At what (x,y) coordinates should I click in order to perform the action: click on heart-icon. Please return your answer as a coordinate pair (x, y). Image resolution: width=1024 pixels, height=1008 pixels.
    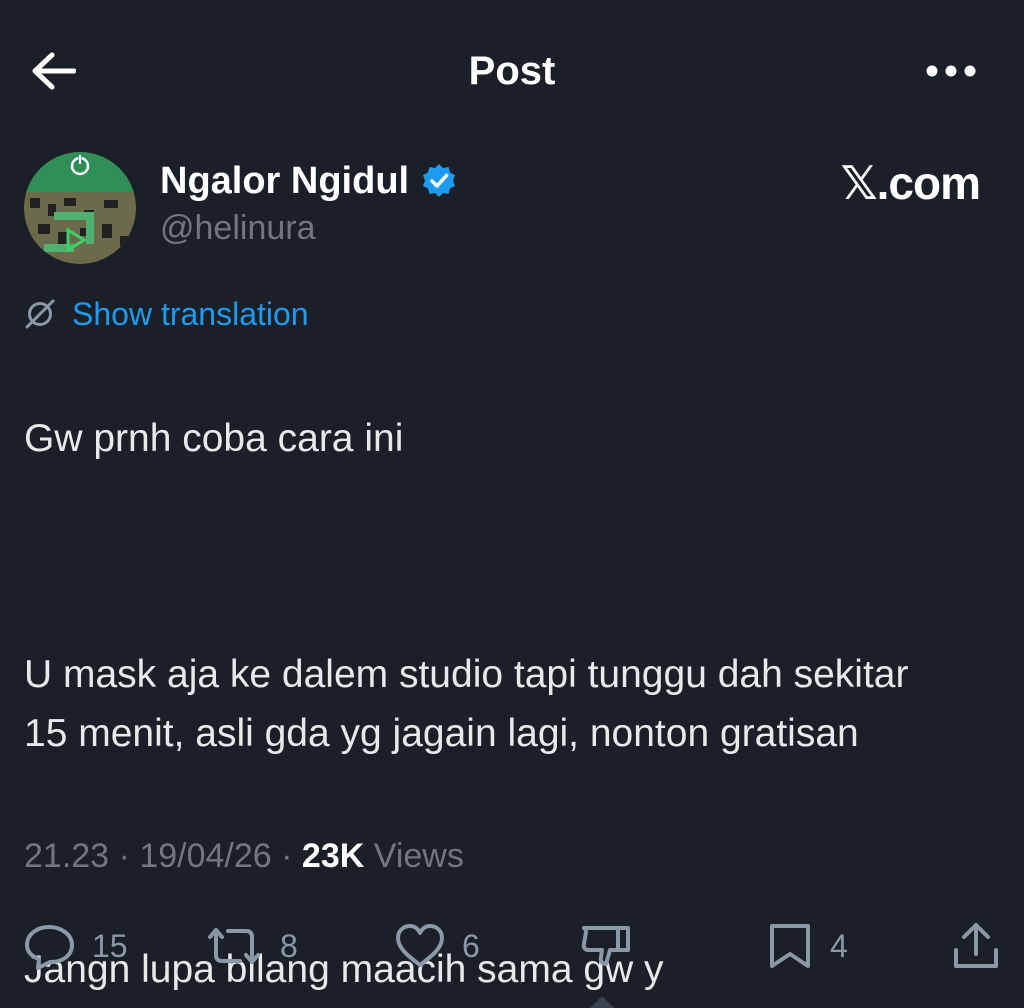
    Looking at the image, I should click on (420, 945).